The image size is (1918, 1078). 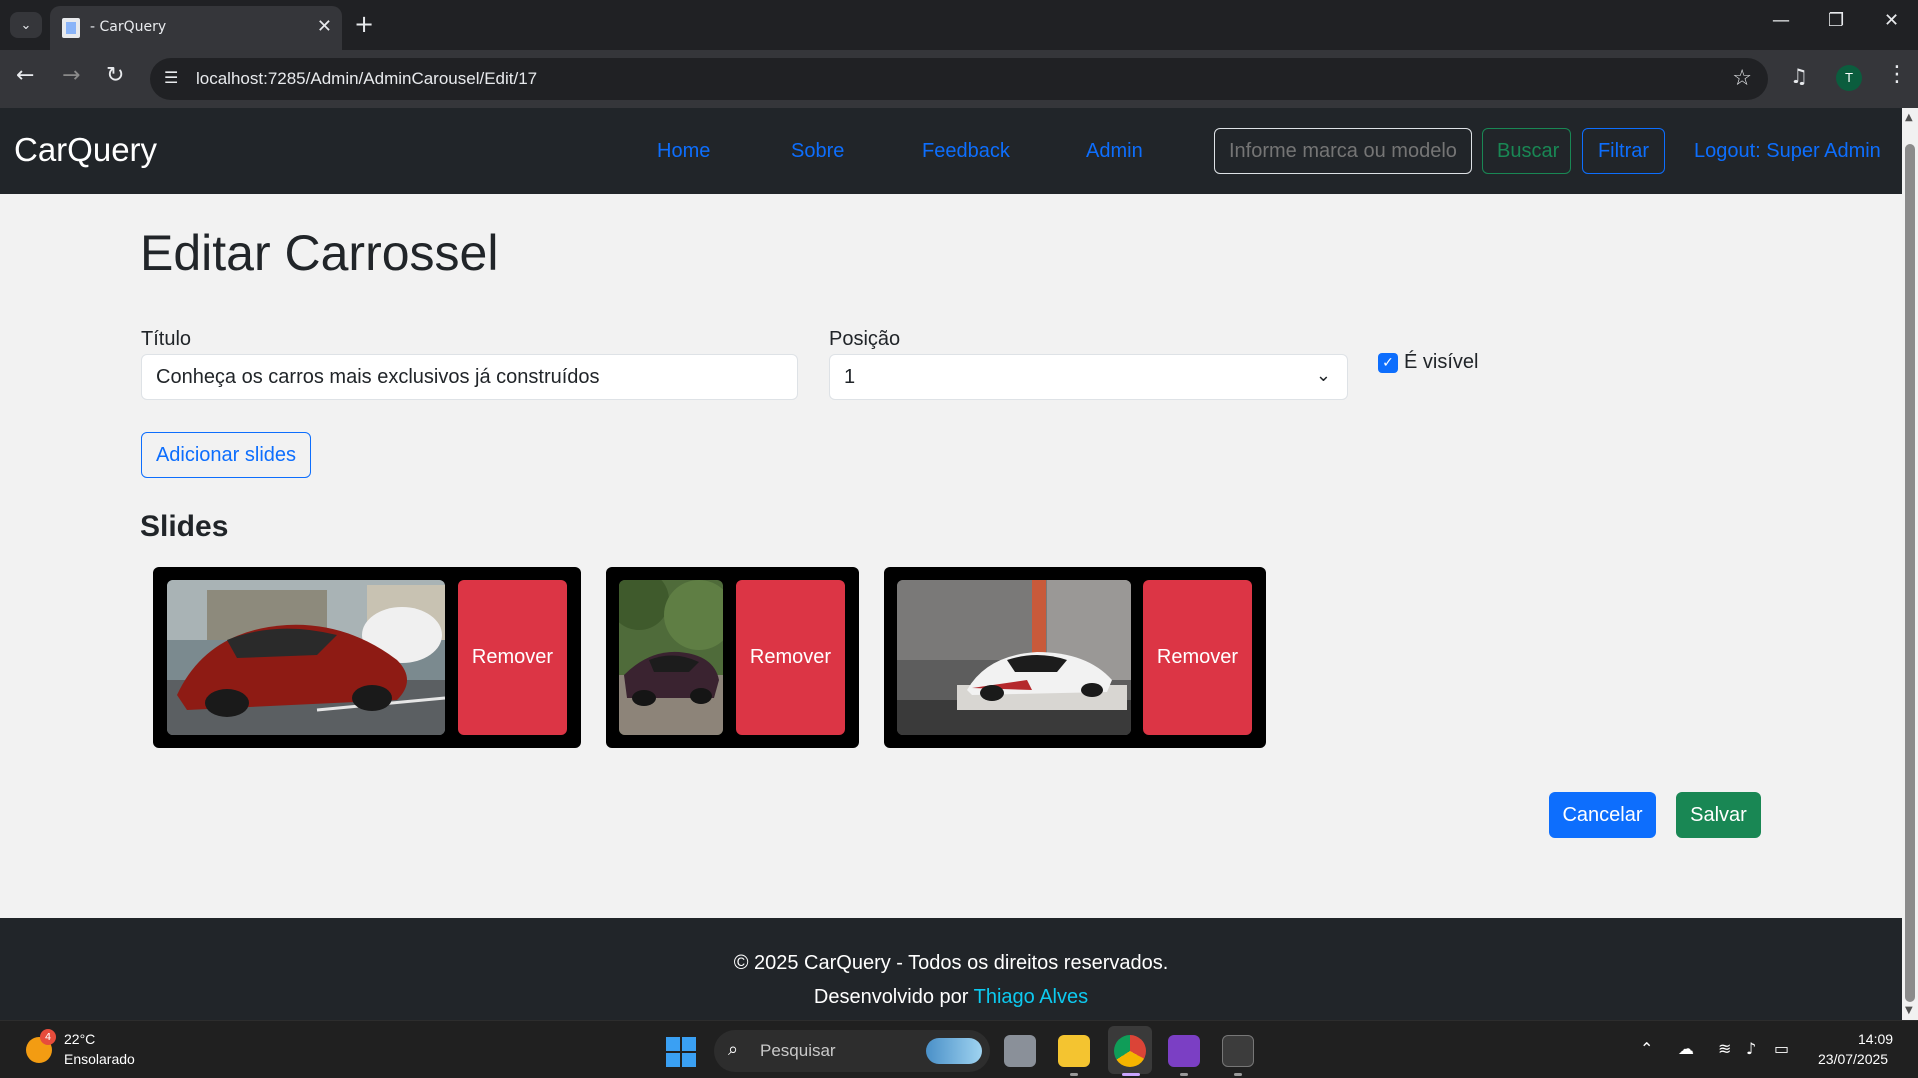 I want to click on wifi-icon: ≋, so click(x=1724, y=1048).